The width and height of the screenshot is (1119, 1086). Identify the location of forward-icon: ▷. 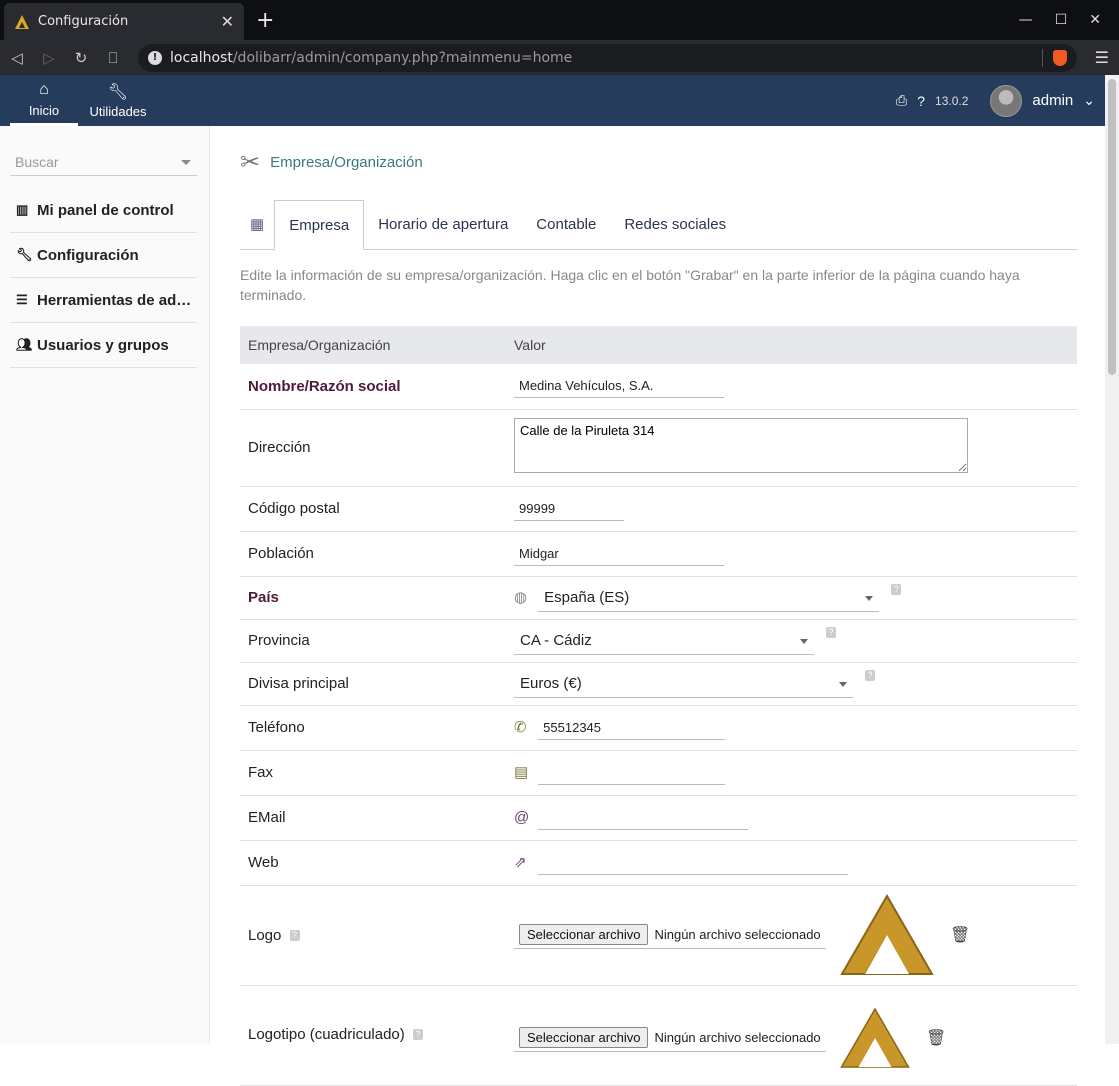
(49, 58).